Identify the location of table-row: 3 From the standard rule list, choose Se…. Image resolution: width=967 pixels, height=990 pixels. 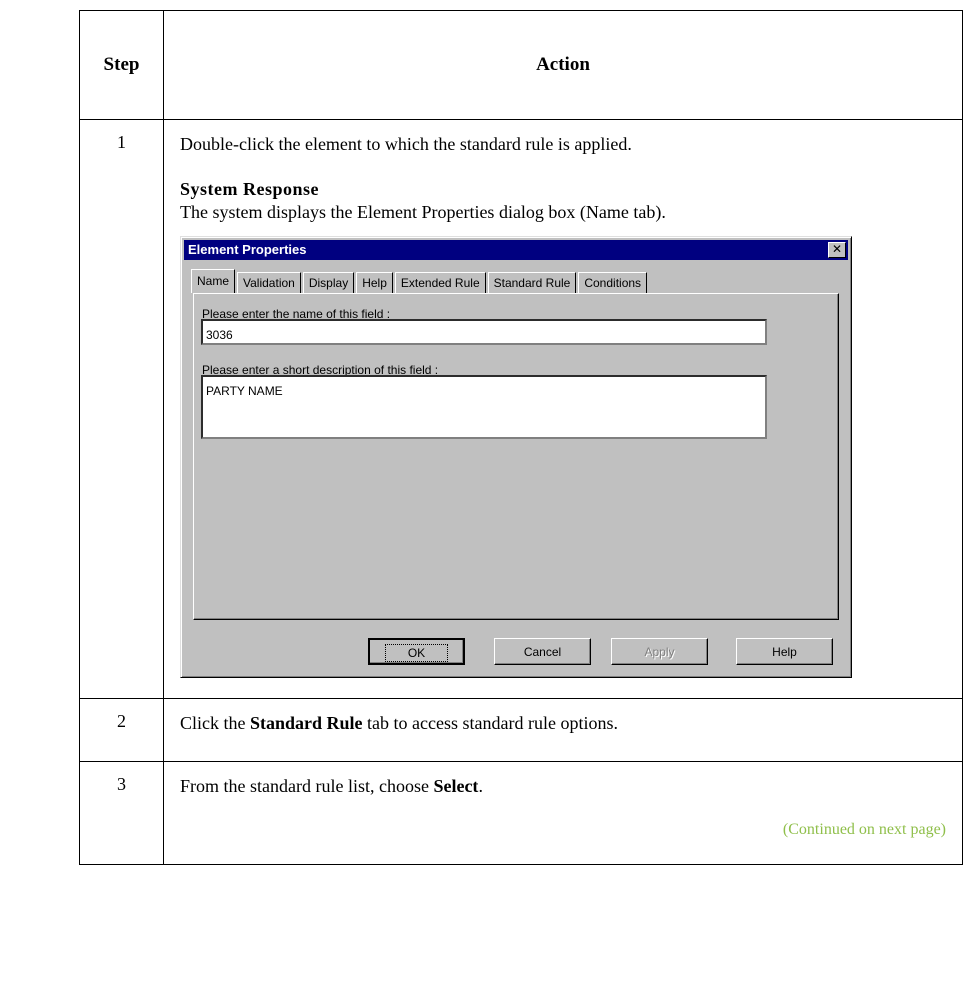
(521, 813).